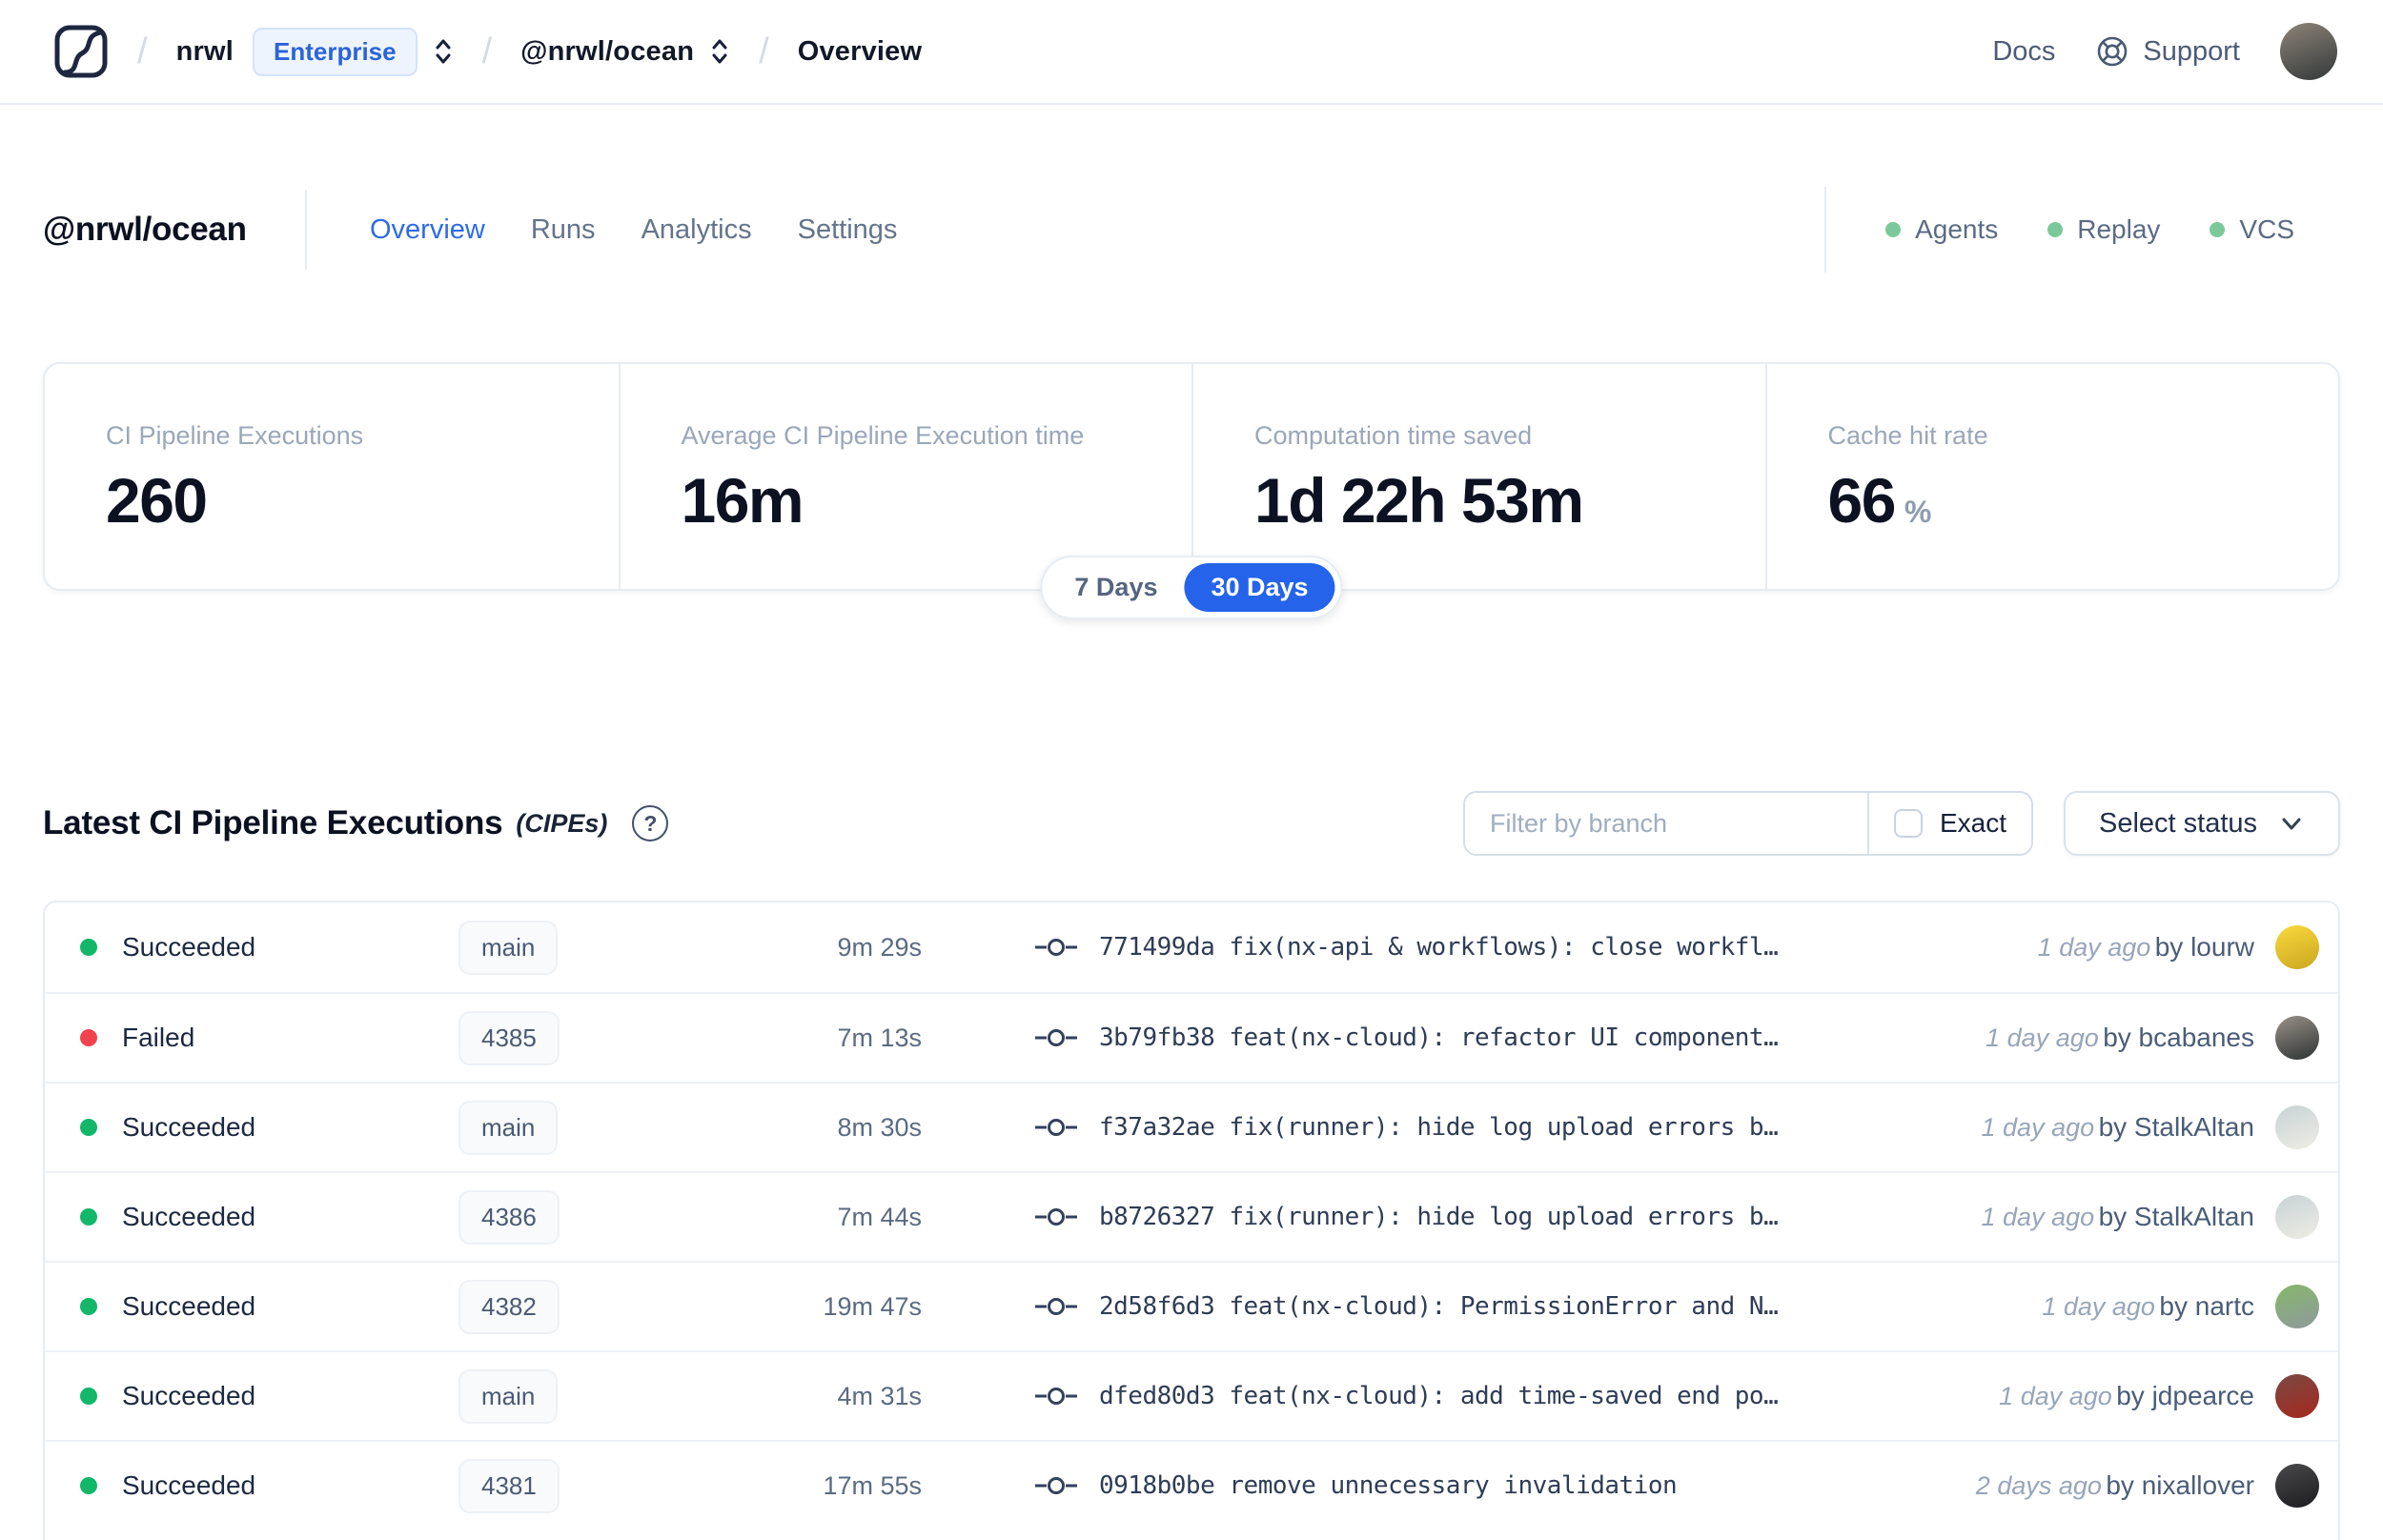 The width and height of the screenshot is (2383, 1540). What do you see at coordinates (81, 51) in the screenshot?
I see `nx-cloud-logo-icon` at bounding box center [81, 51].